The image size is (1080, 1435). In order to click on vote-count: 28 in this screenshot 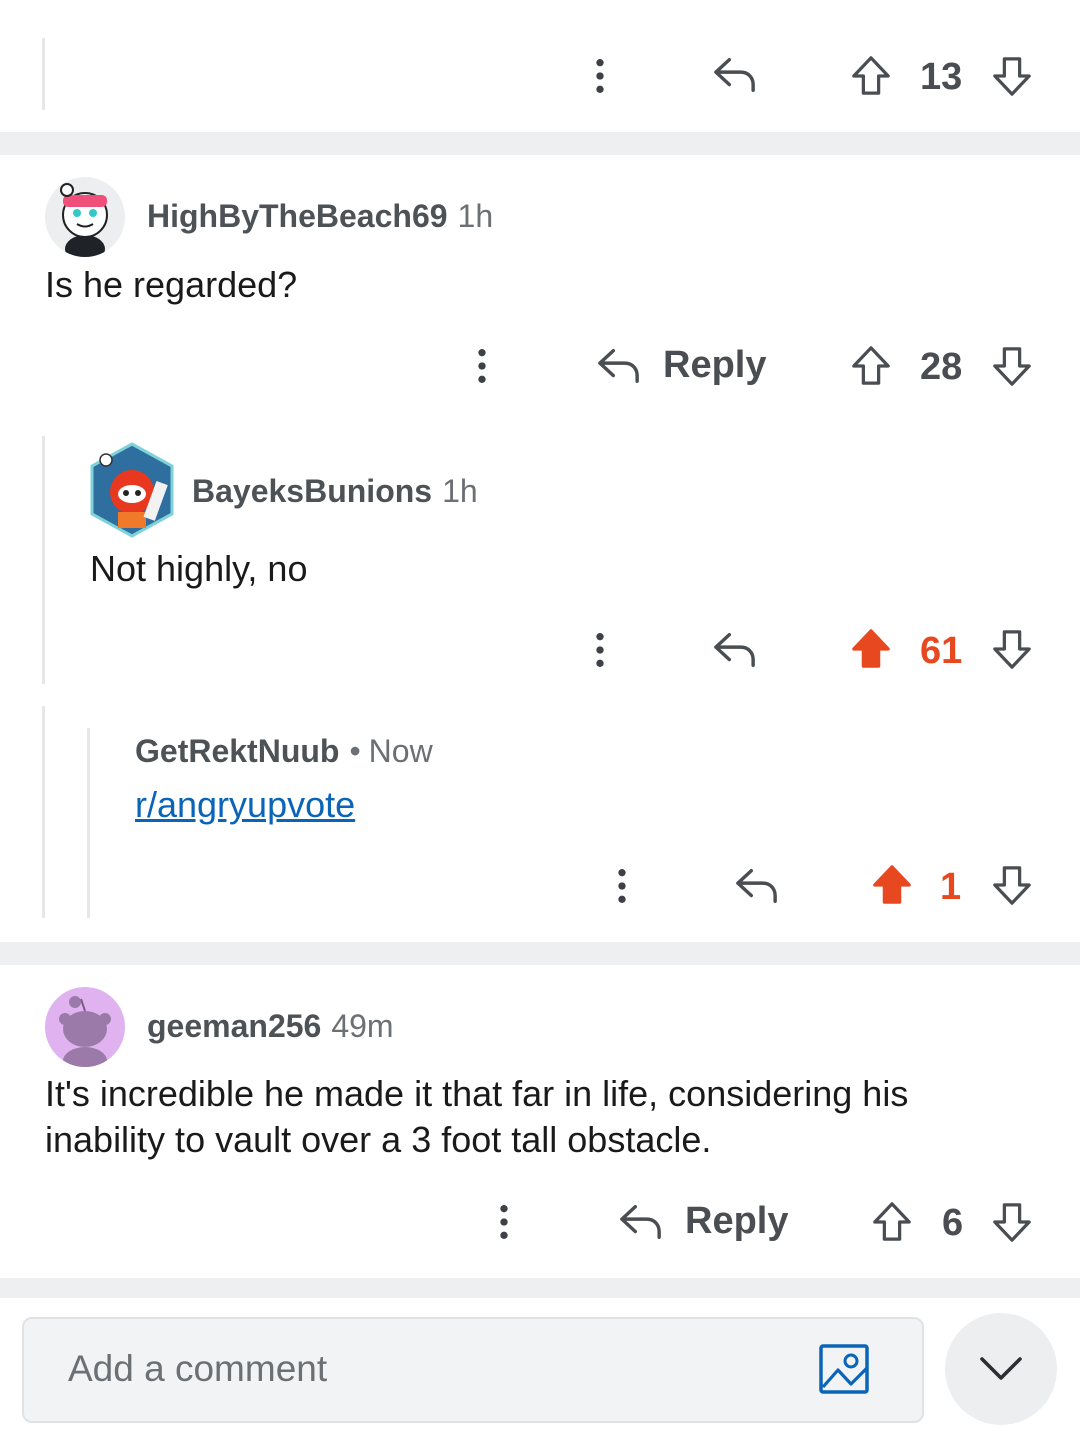, I will do `click(941, 367)`.